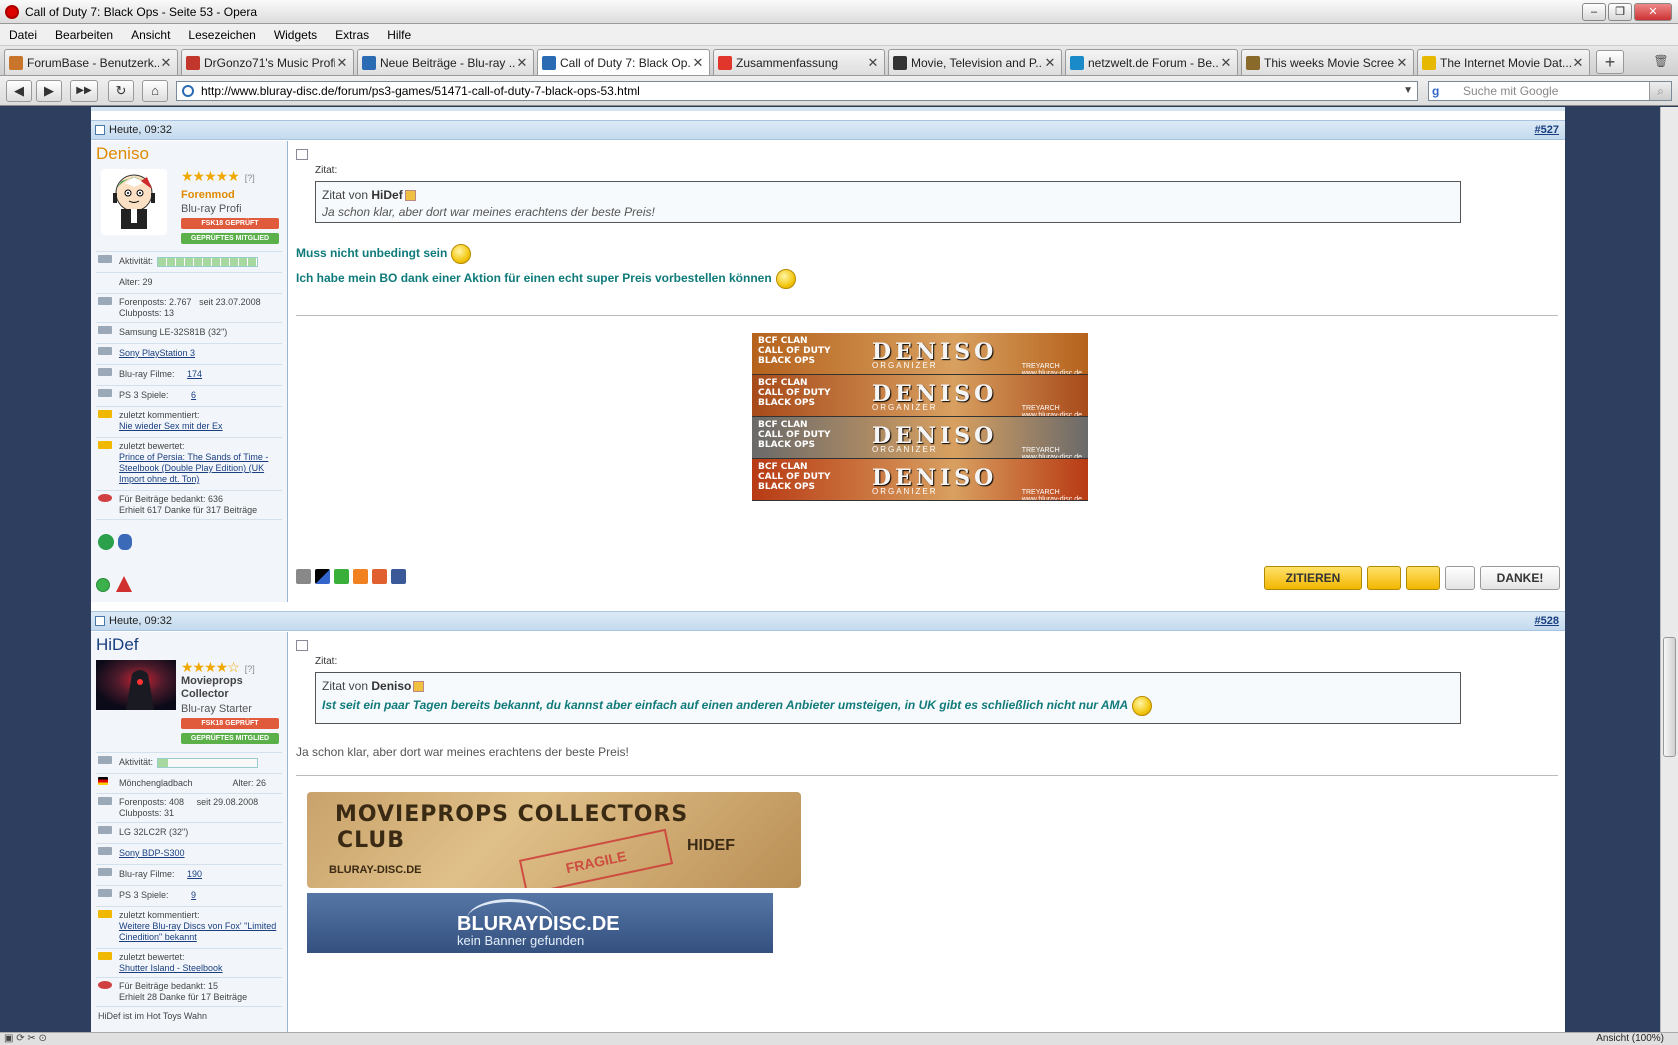 This screenshot has width=1678, height=1045. What do you see at coordinates (295, 35) in the screenshot?
I see `menu-widgets: Widgets` at bounding box center [295, 35].